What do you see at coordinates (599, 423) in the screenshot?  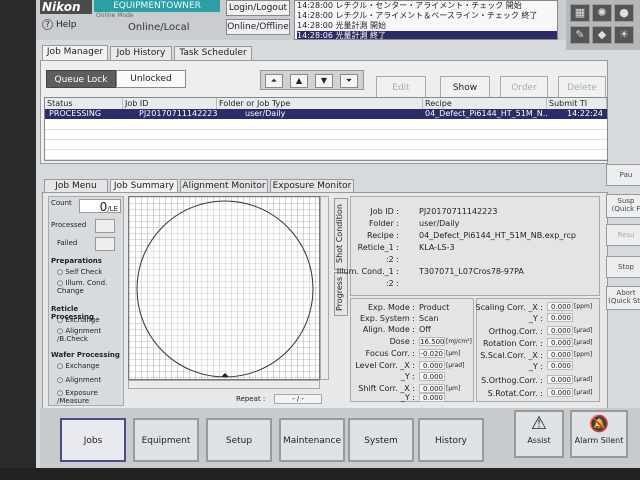 I see `alarm-silent-icon: 🔕` at bounding box center [599, 423].